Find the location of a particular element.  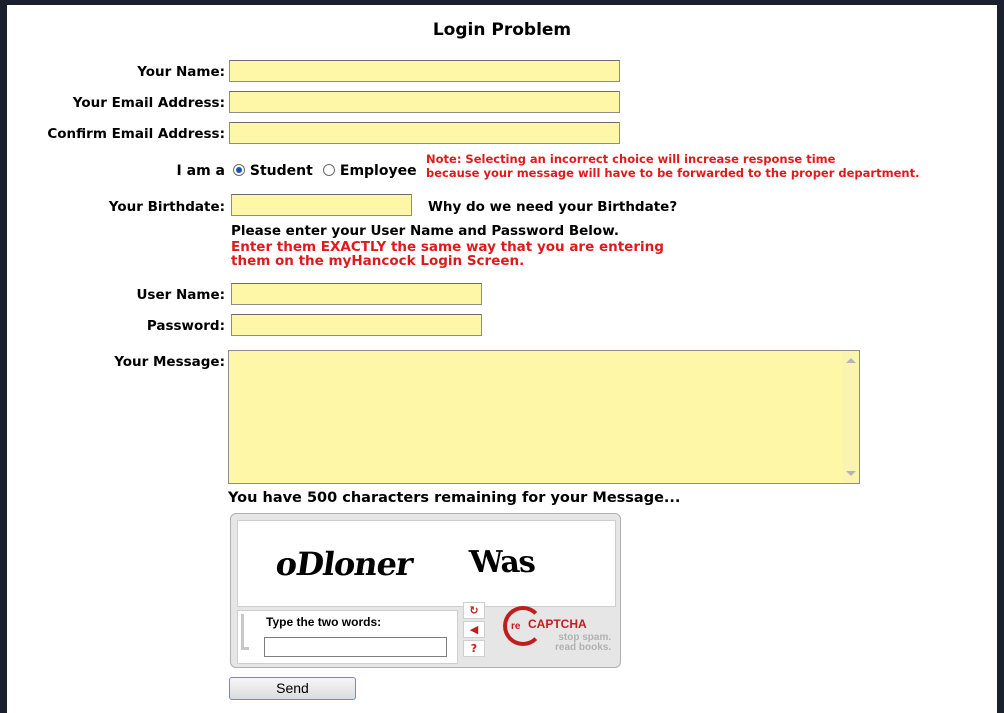

message-textarea-wrap is located at coordinates (544, 417).